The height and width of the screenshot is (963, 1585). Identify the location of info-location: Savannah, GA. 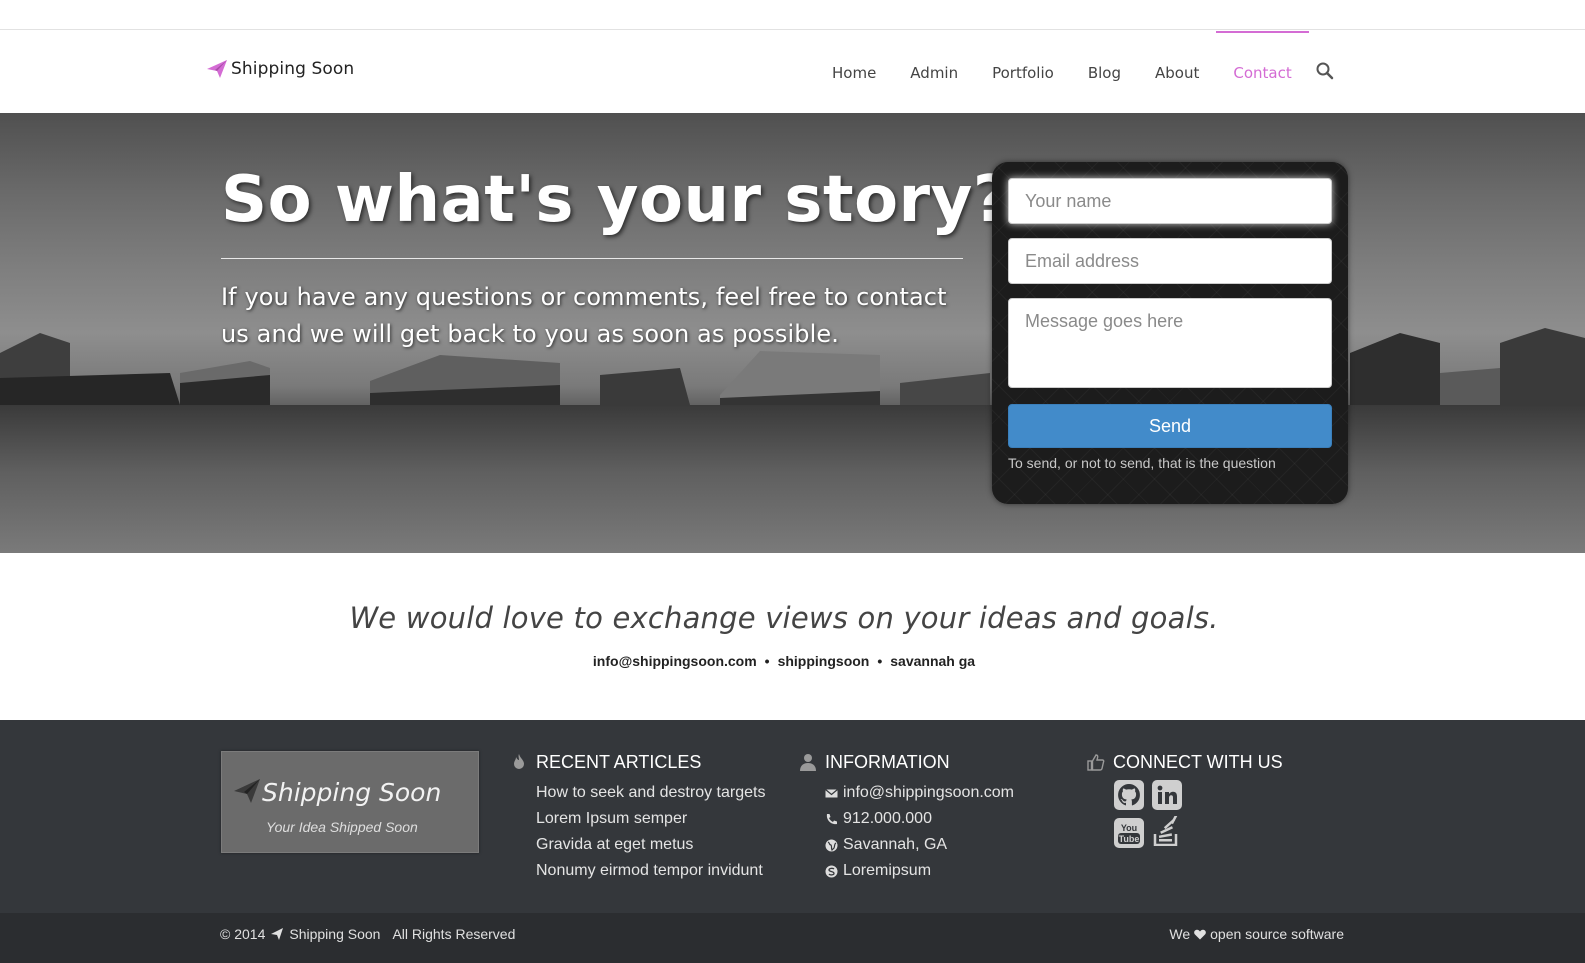
(919, 845).